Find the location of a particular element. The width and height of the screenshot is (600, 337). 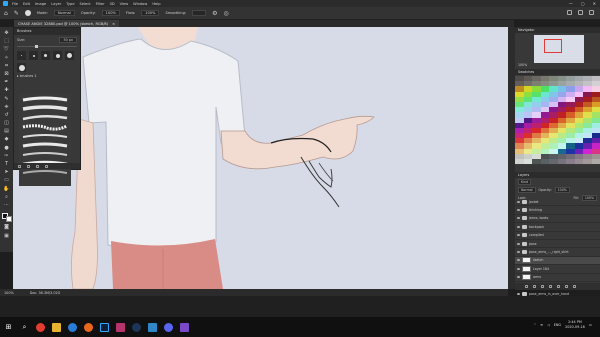

swatch-grid is located at coordinates (557, 120).